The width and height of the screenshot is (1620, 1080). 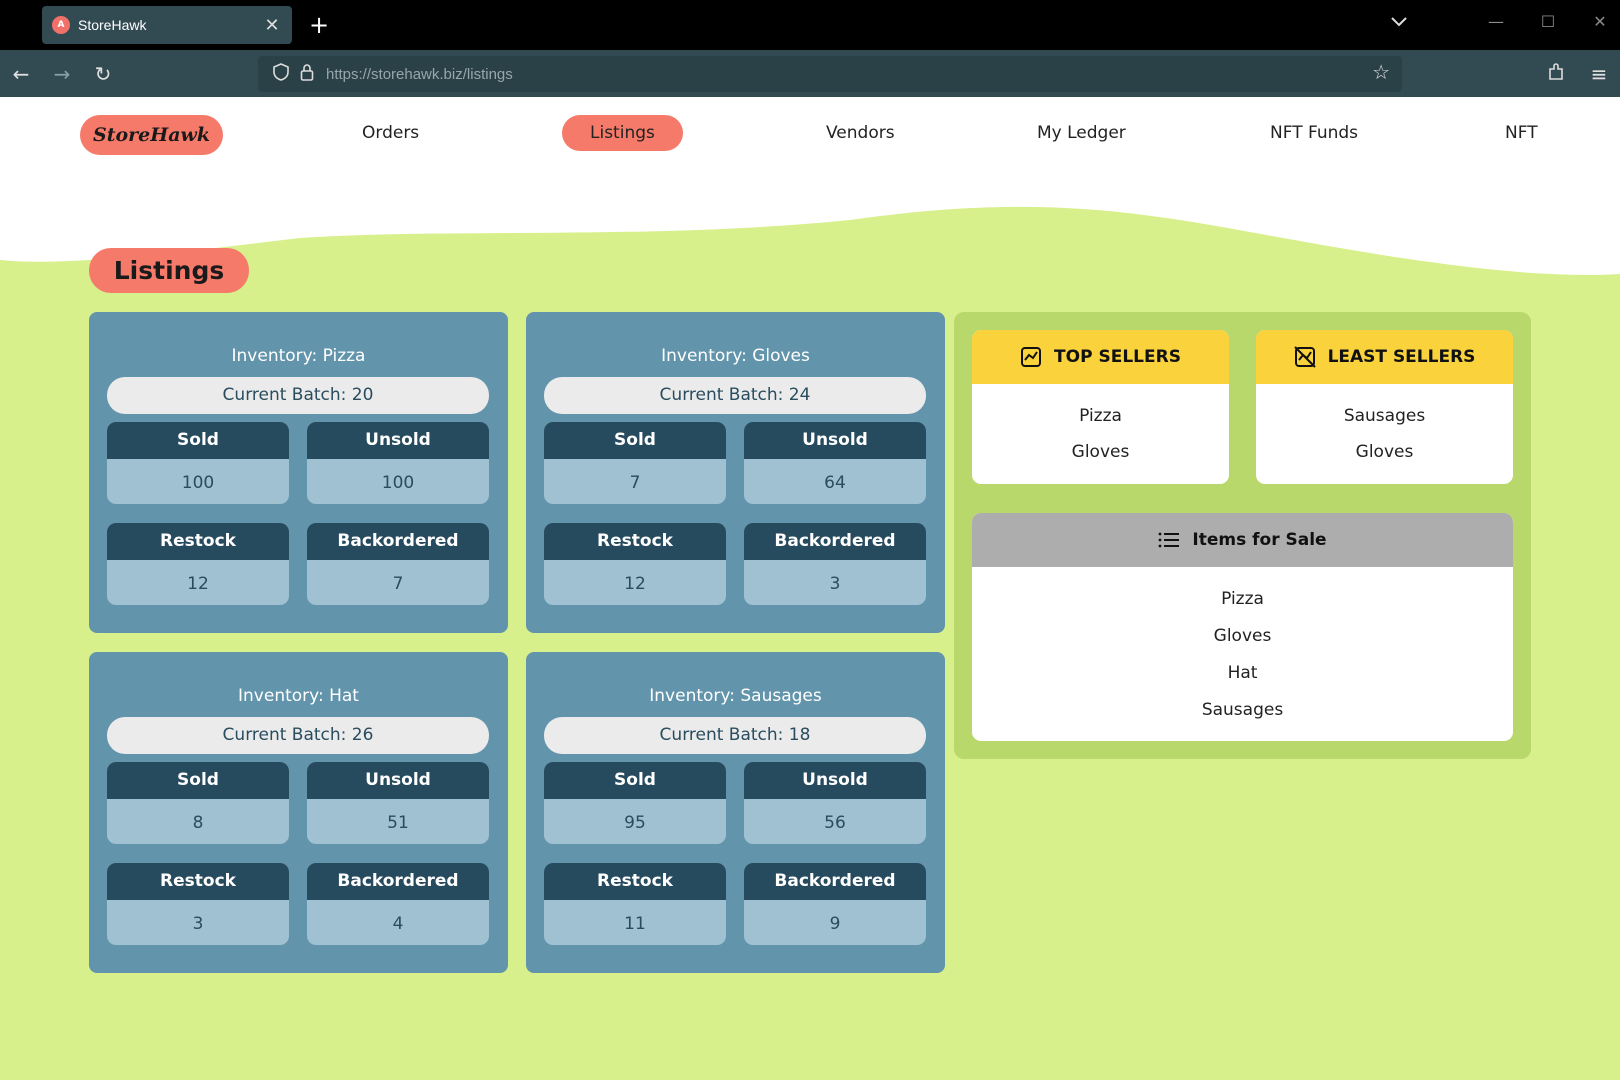 What do you see at coordinates (835, 463) in the screenshot?
I see `unsold-stat: Unsold 64` at bounding box center [835, 463].